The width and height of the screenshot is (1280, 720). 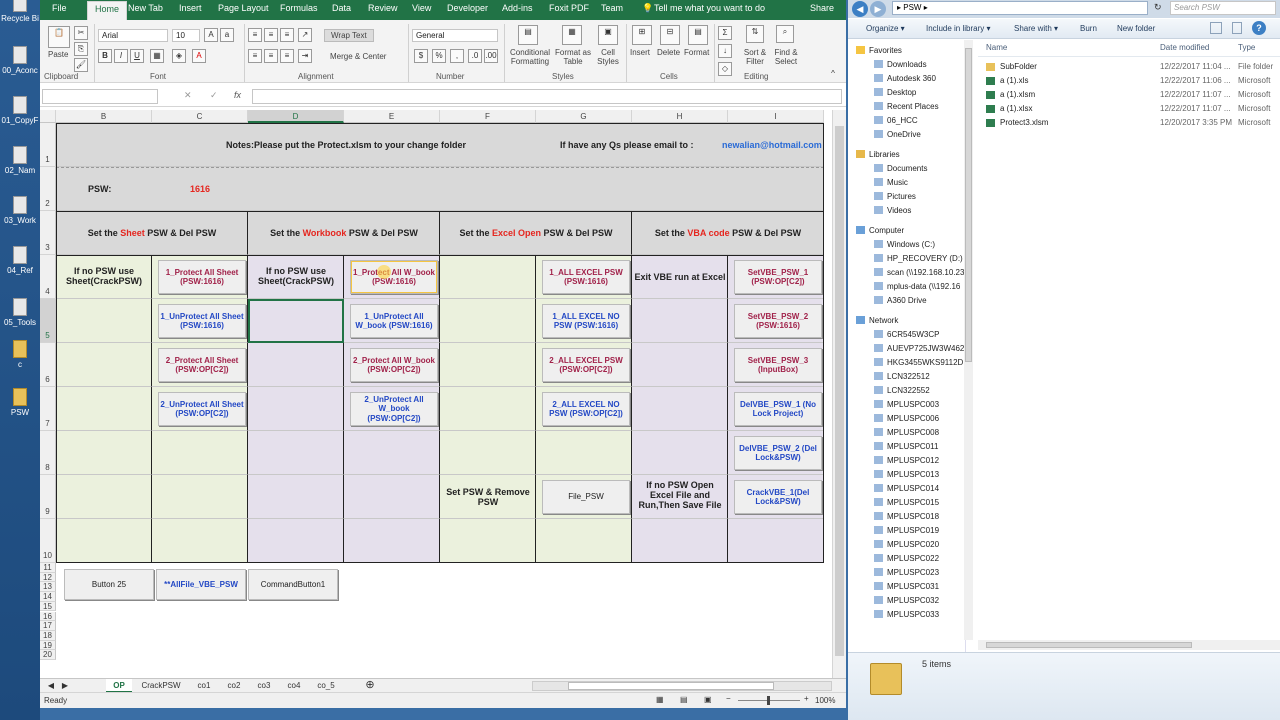 I want to click on nav-item-6cr545w3cp: 6CR545W3CP, so click(x=906, y=334).